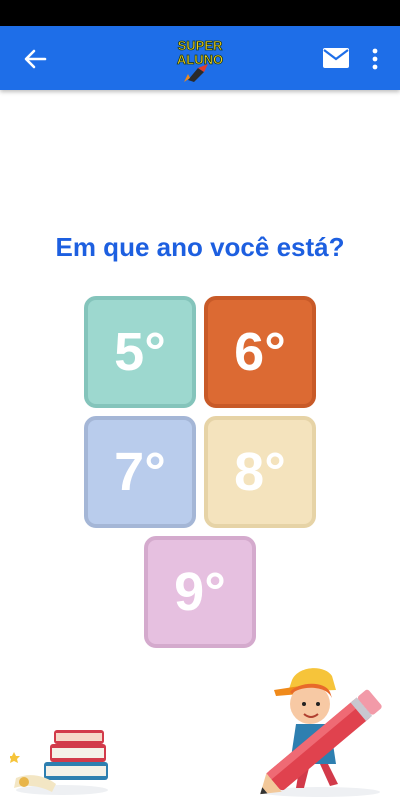 The height and width of the screenshot is (800, 400). I want to click on logo-text-super: SUPER, so click(200, 45).